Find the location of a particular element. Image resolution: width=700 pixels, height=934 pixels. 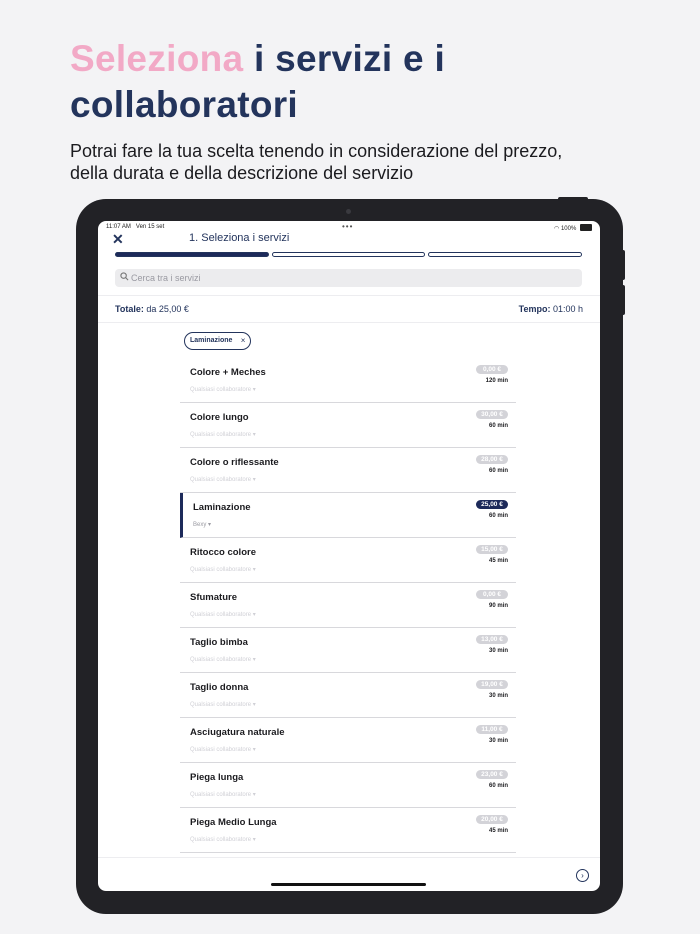

status-right: ◠ 100% is located at coordinates (573, 228).